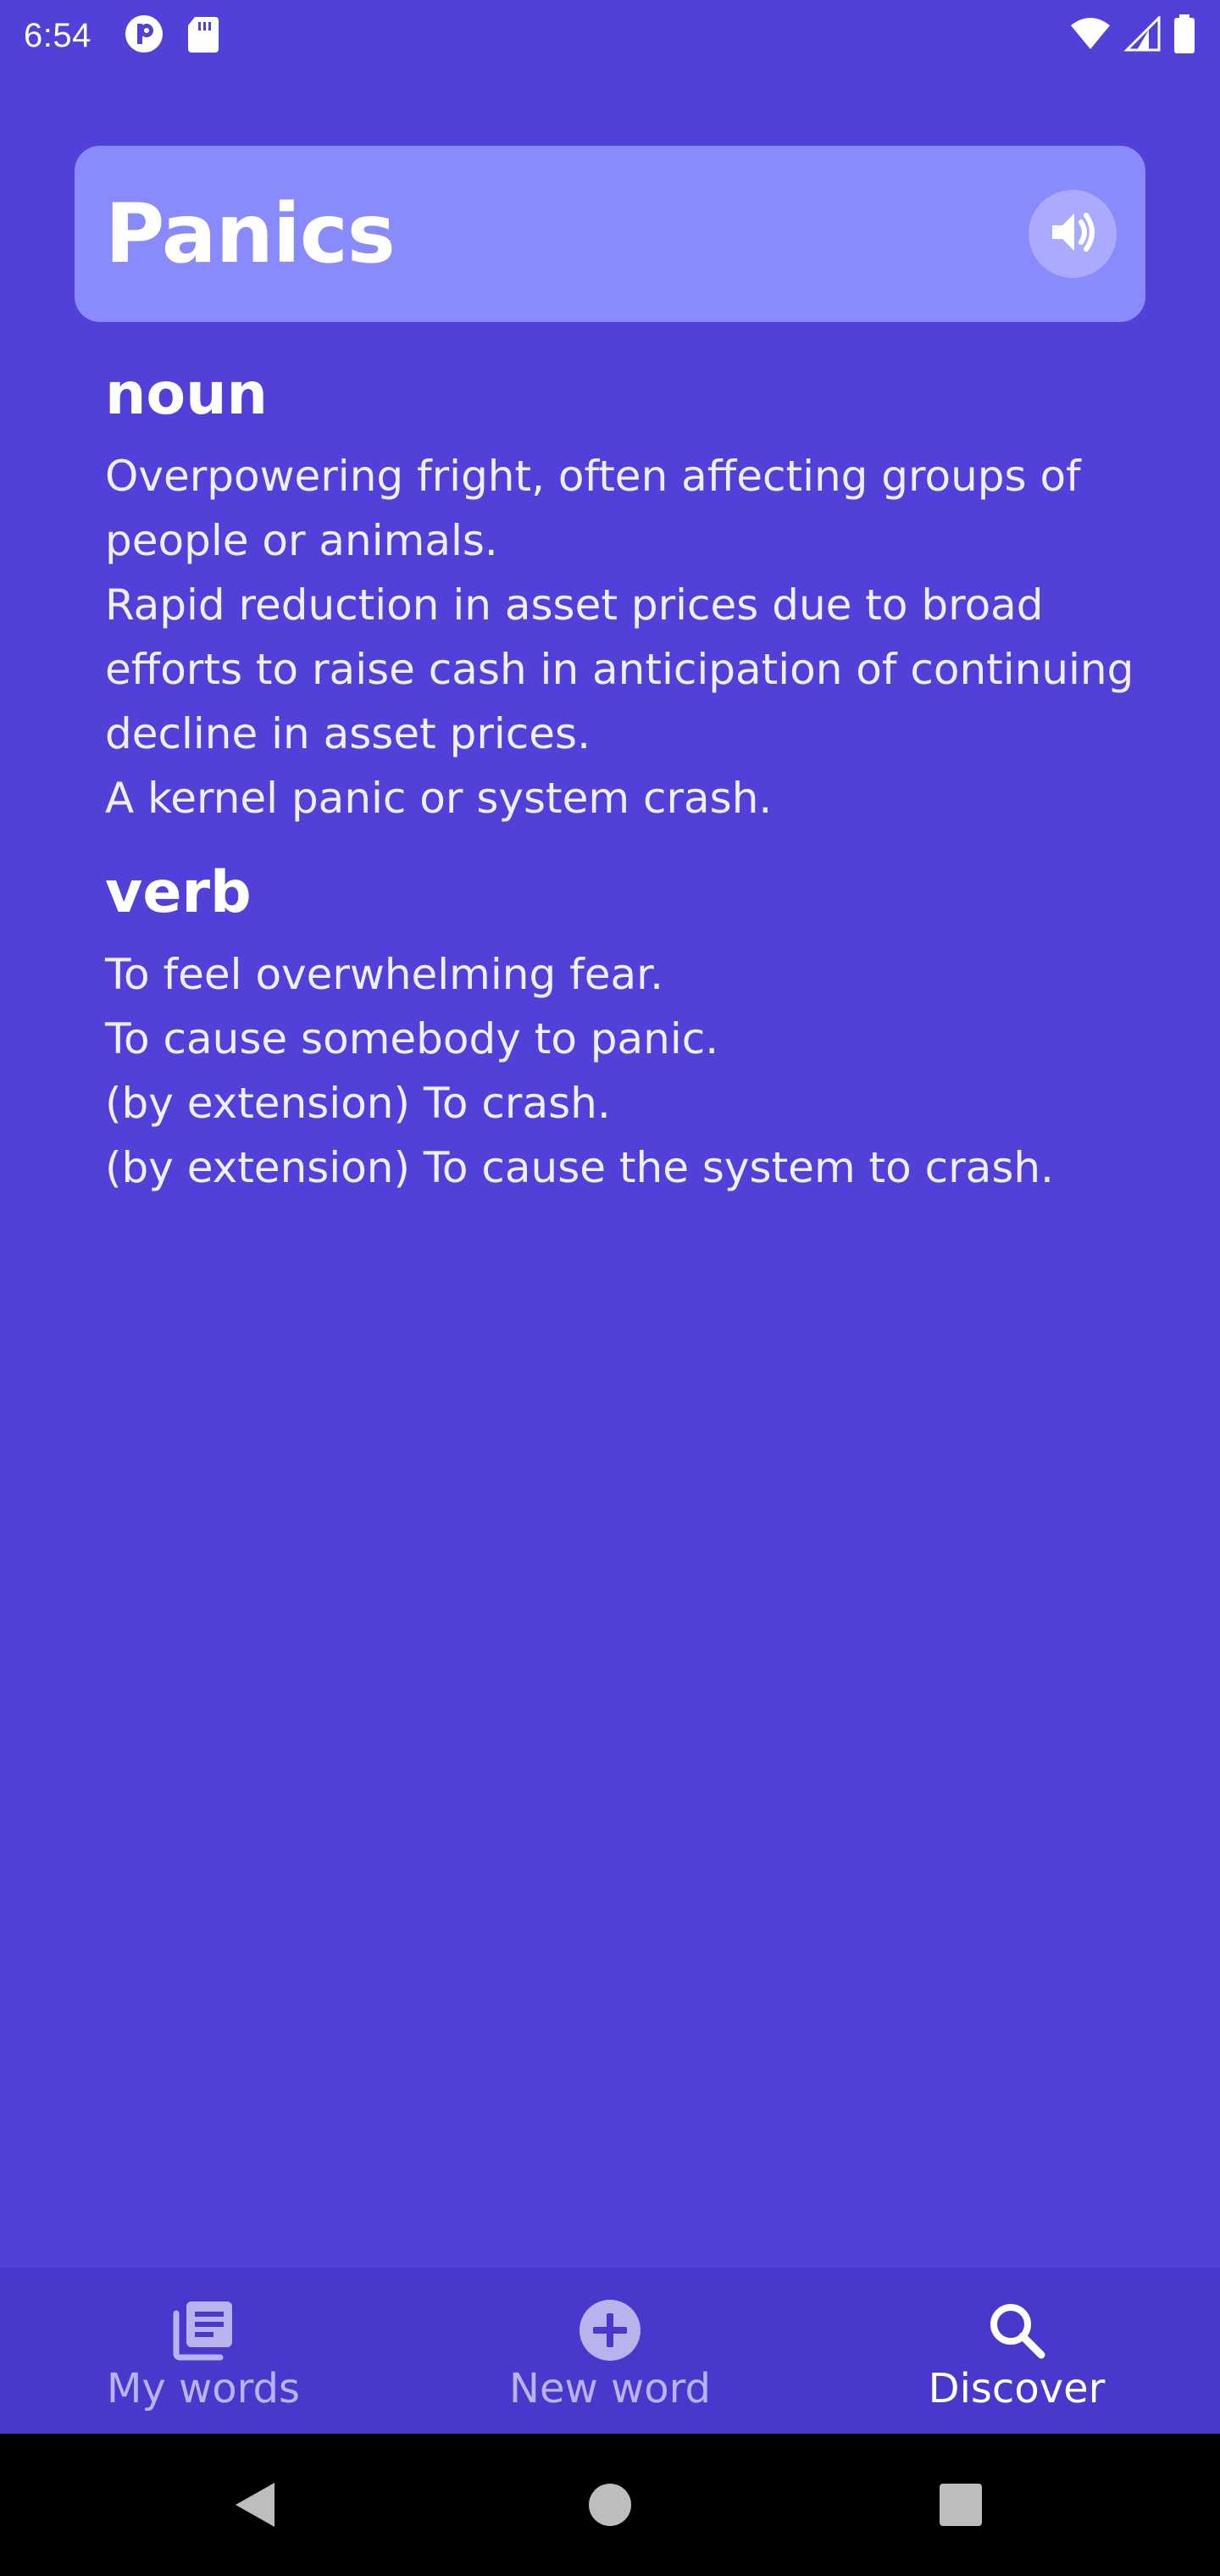 The width and height of the screenshot is (1220, 2576). Describe the element at coordinates (254, 2504) in the screenshot. I see `back-icon` at that location.